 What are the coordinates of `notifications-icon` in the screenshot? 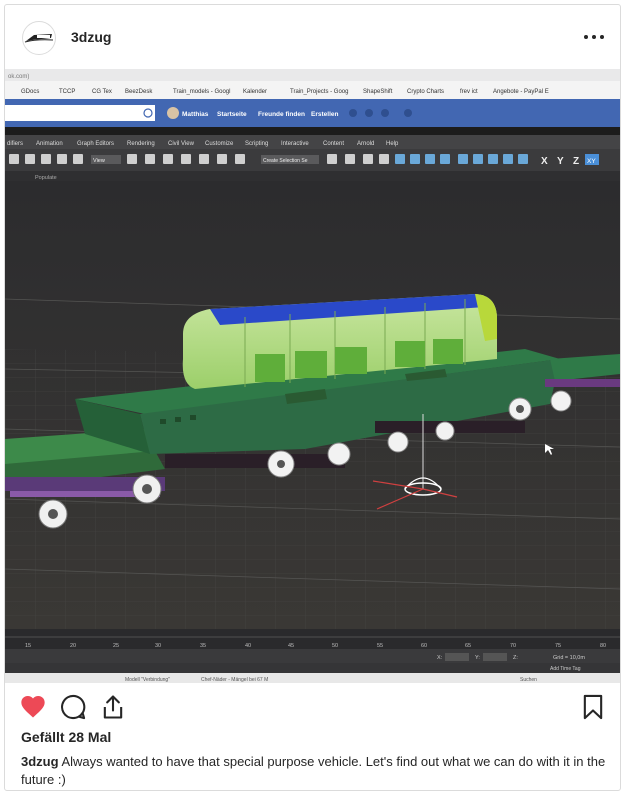 It's located at (385, 113).